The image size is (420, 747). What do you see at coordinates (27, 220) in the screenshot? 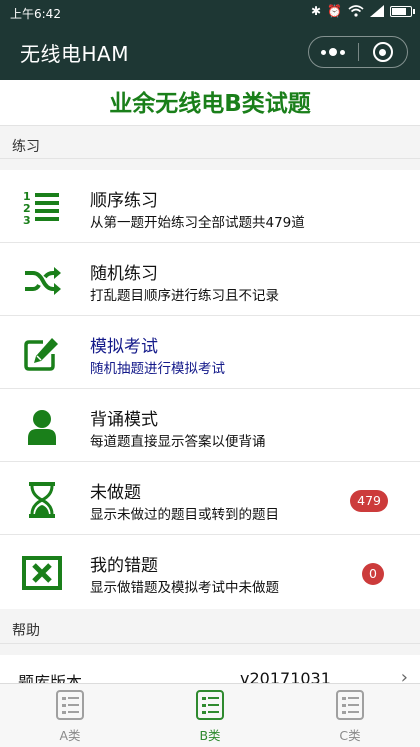
I see `svg-text: 3` at bounding box center [27, 220].